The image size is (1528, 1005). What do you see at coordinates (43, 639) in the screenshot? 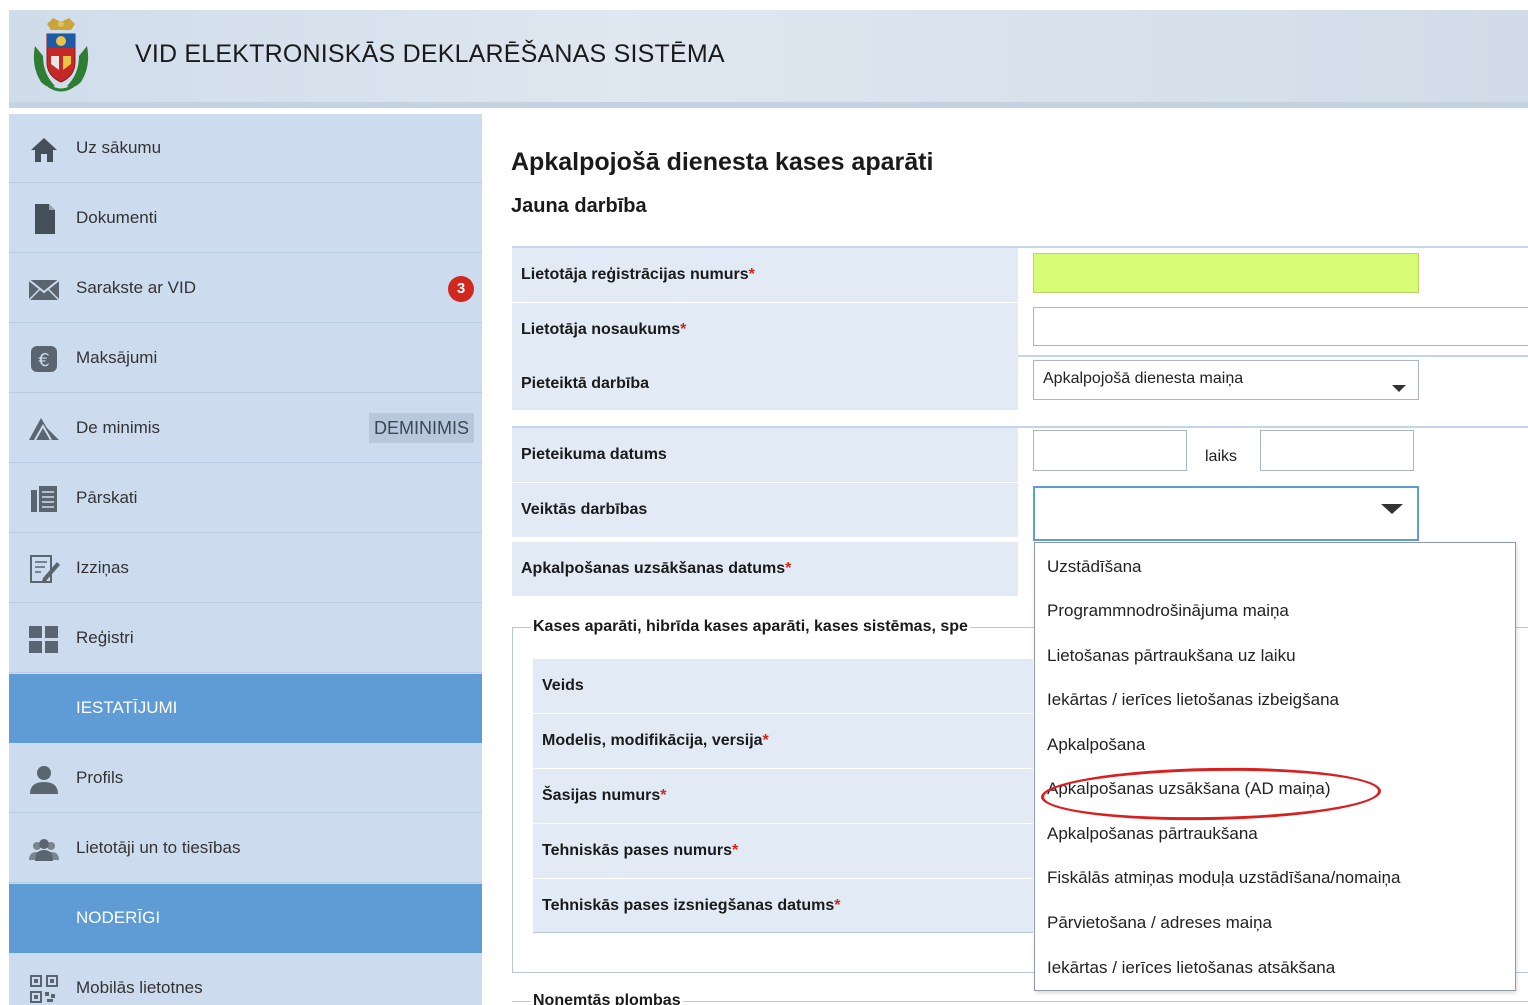
I see `grid-icon` at bounding box center [43, 639].